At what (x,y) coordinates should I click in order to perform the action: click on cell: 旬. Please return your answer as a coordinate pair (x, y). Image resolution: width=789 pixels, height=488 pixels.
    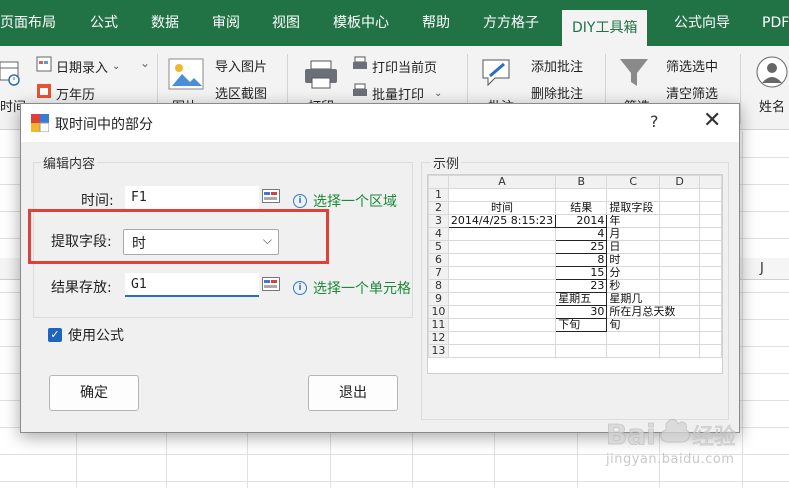
    Looking at the image, I should click on (633, 325).